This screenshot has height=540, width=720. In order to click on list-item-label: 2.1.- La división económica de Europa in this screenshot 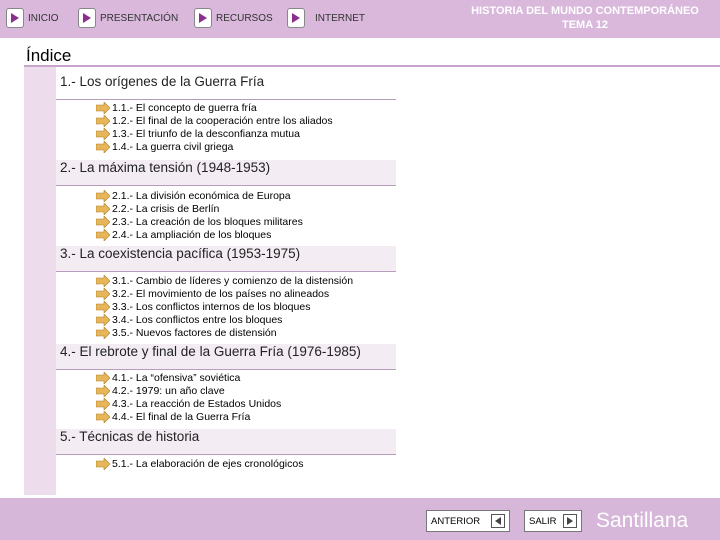, I will do `click(201, 195)`.